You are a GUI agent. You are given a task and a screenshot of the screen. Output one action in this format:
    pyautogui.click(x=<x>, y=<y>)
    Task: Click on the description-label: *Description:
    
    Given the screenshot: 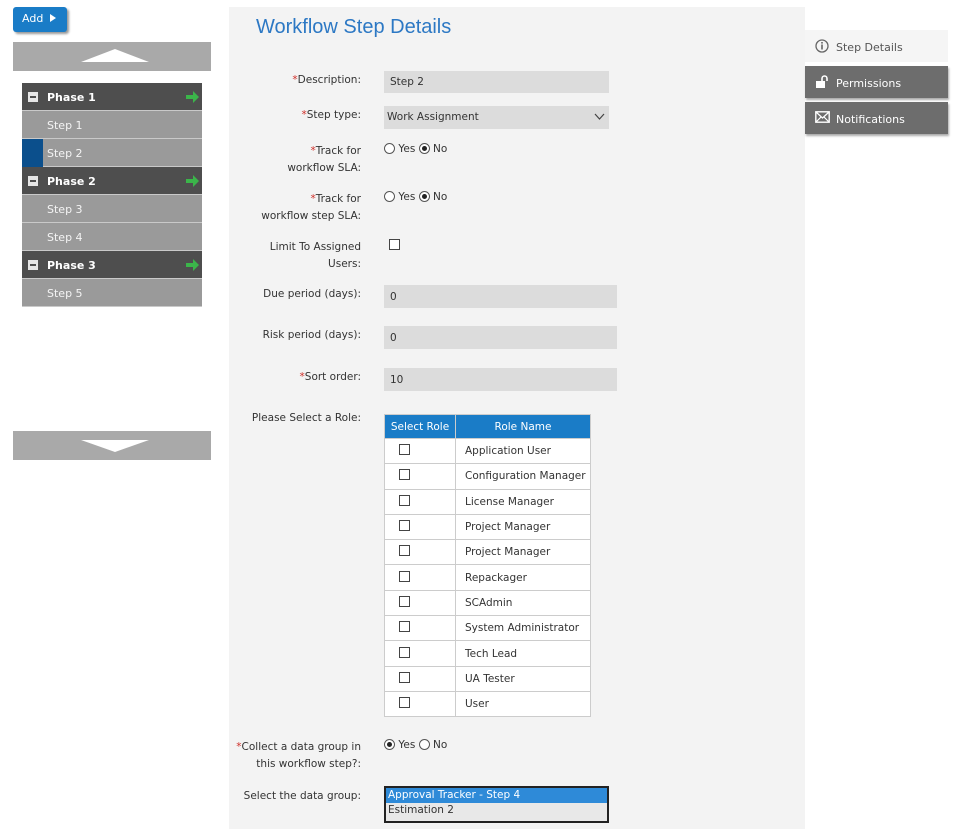 What is the action you would take?
    pyautogui.click(x=326, y=80)
    